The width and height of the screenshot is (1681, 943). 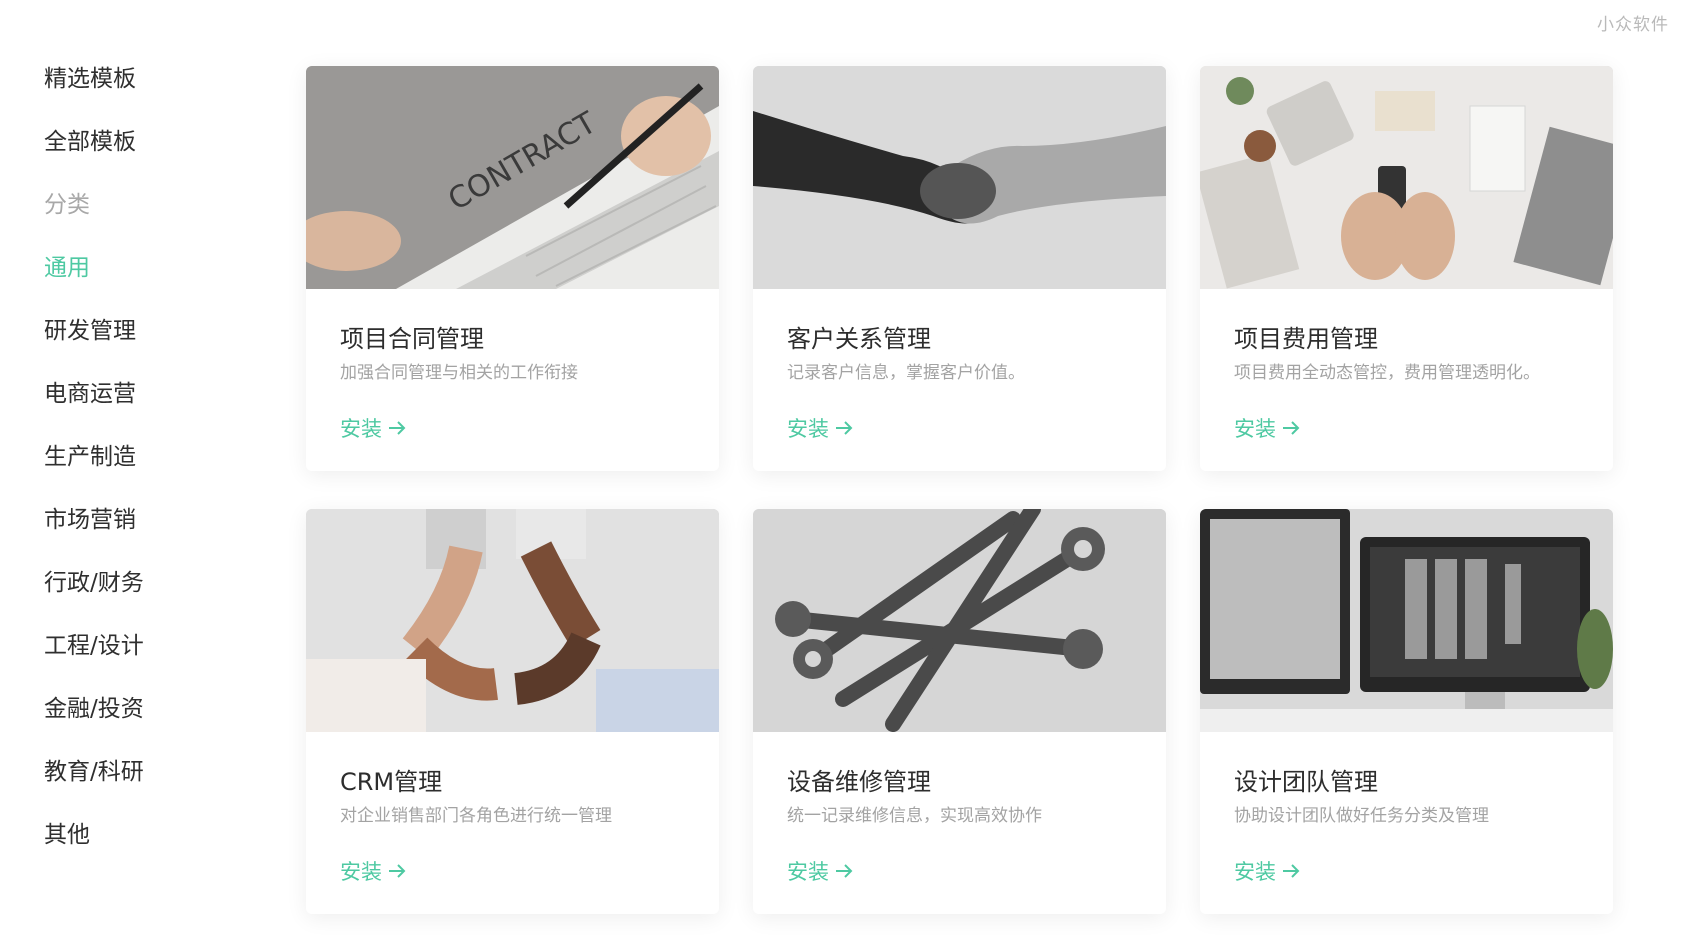 I want to click on wrenches-photo, so click(x=959, y=620).